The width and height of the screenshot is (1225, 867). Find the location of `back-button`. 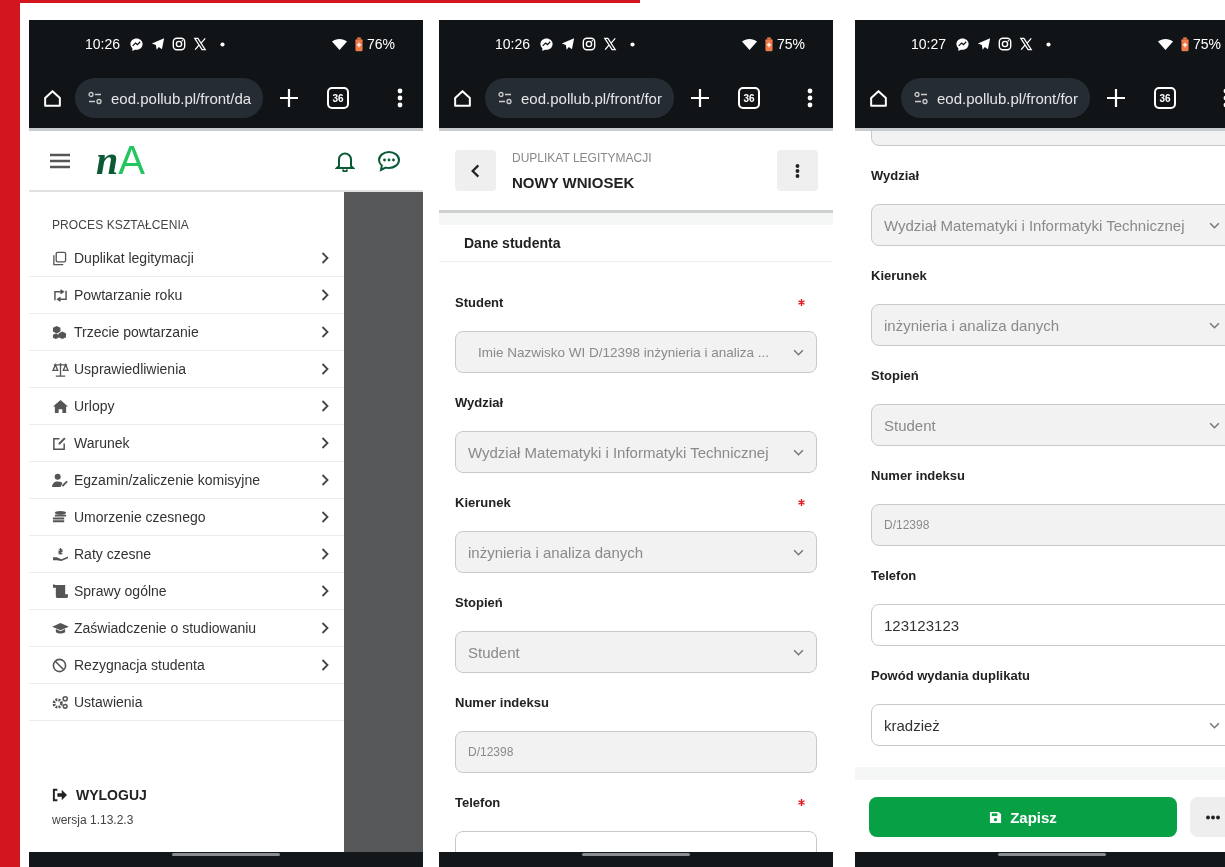

back-button is located at coordinates (475, 170).